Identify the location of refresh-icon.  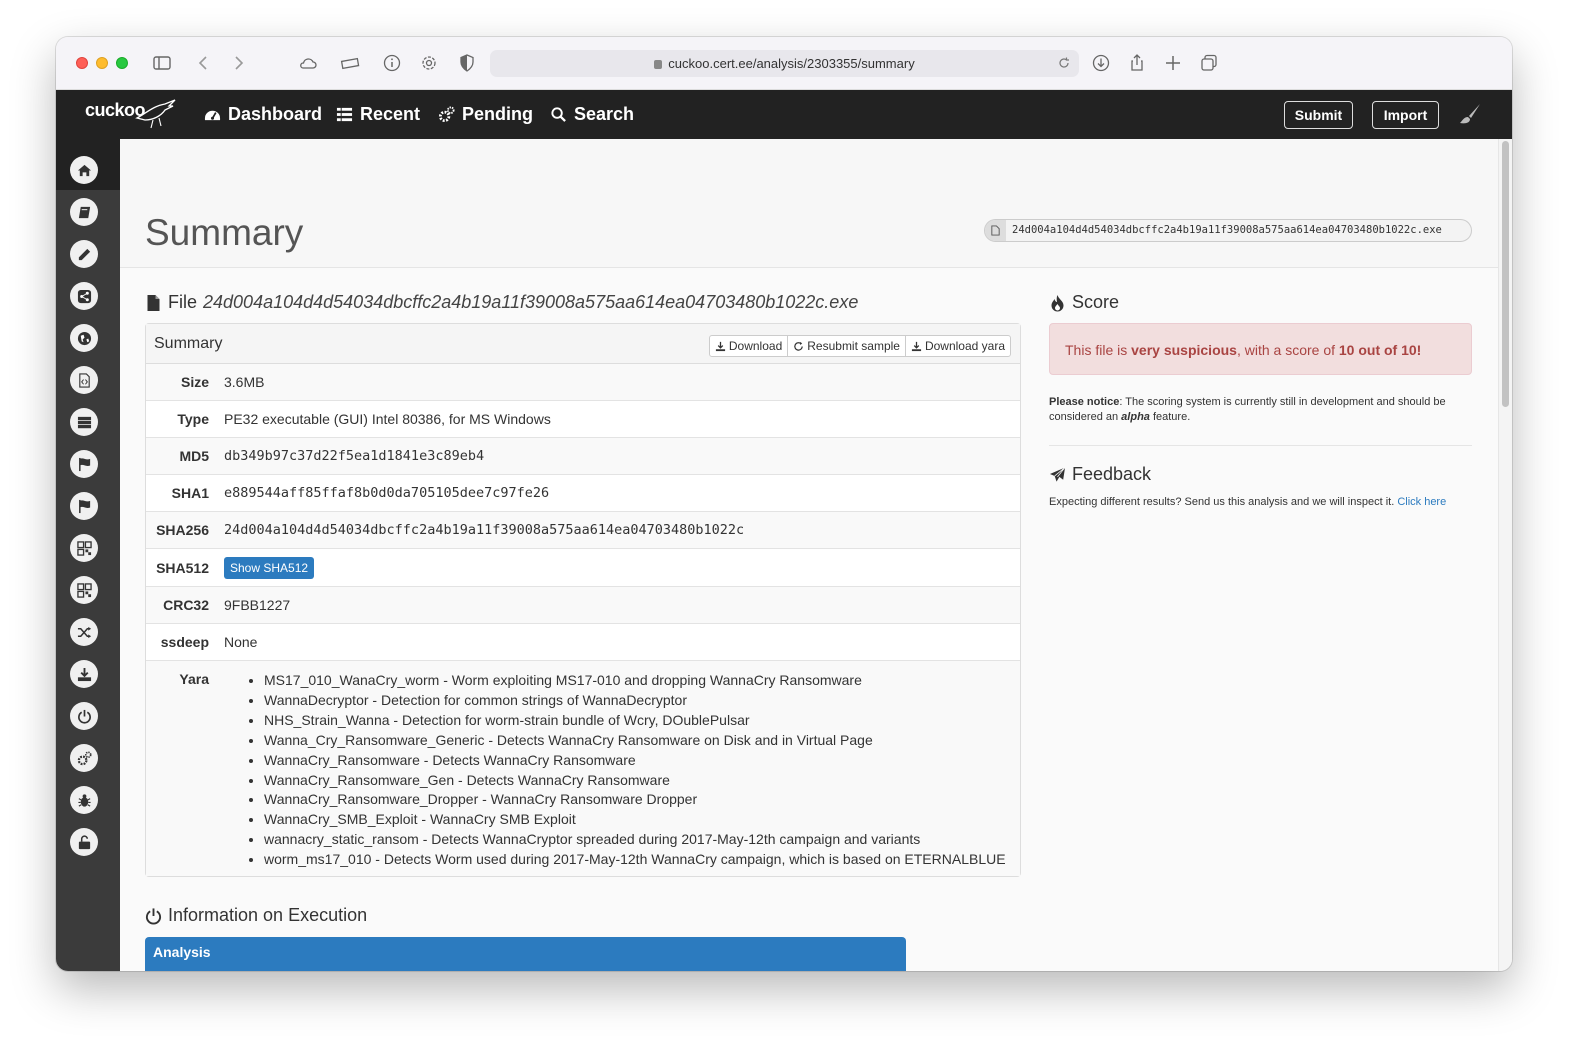
(799, 346).